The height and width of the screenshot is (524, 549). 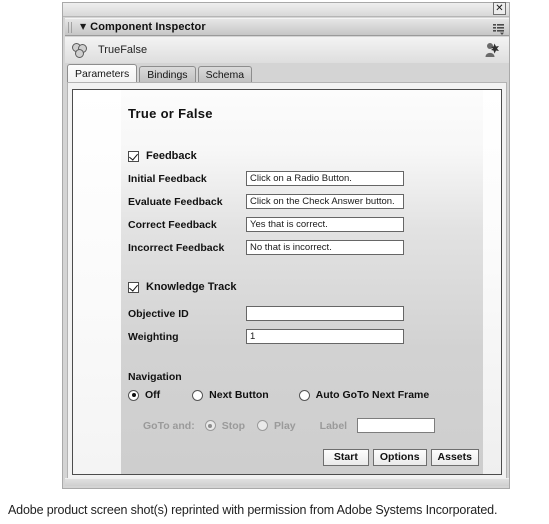 I want to click on correct-feedback-row: Correct Feedback, so click(x=266, y=224).